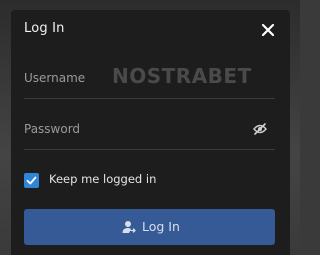  I want to click on username-field: NOSTRABET, so click(149, 78).